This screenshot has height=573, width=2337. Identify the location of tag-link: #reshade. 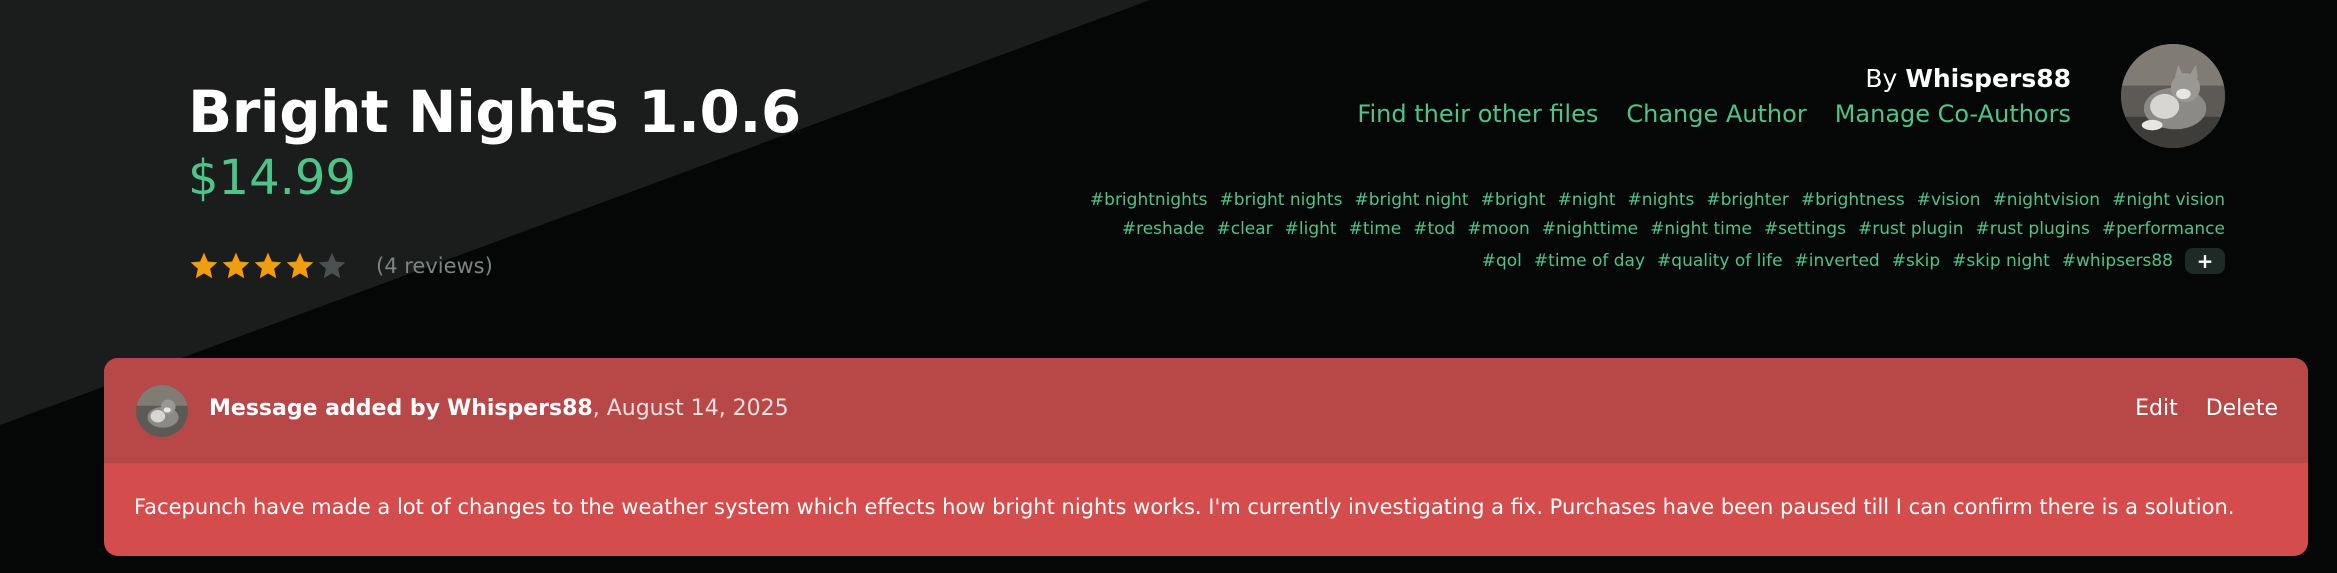
(1163, 229).